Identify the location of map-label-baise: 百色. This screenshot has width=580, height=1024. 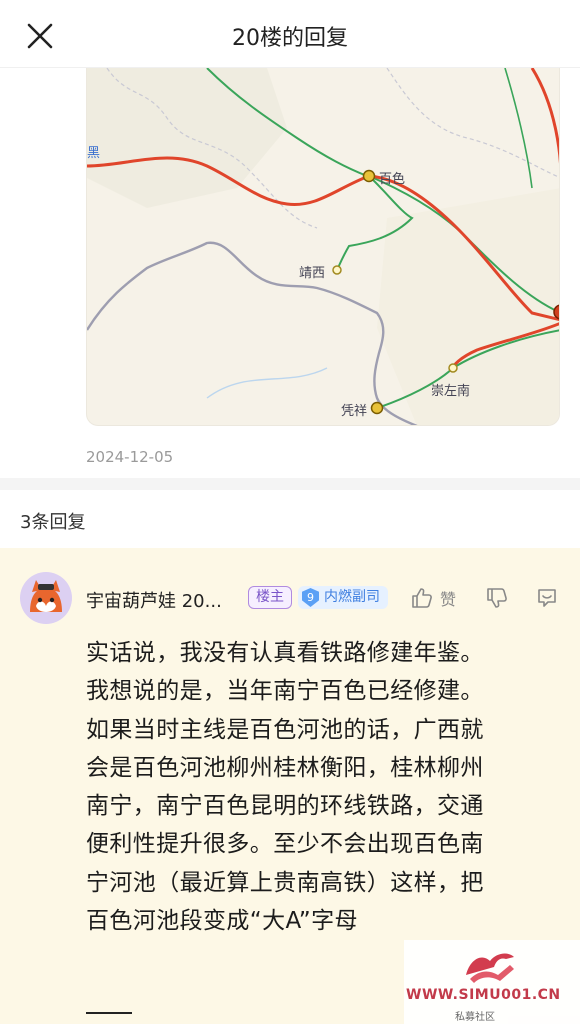
(392, 179).